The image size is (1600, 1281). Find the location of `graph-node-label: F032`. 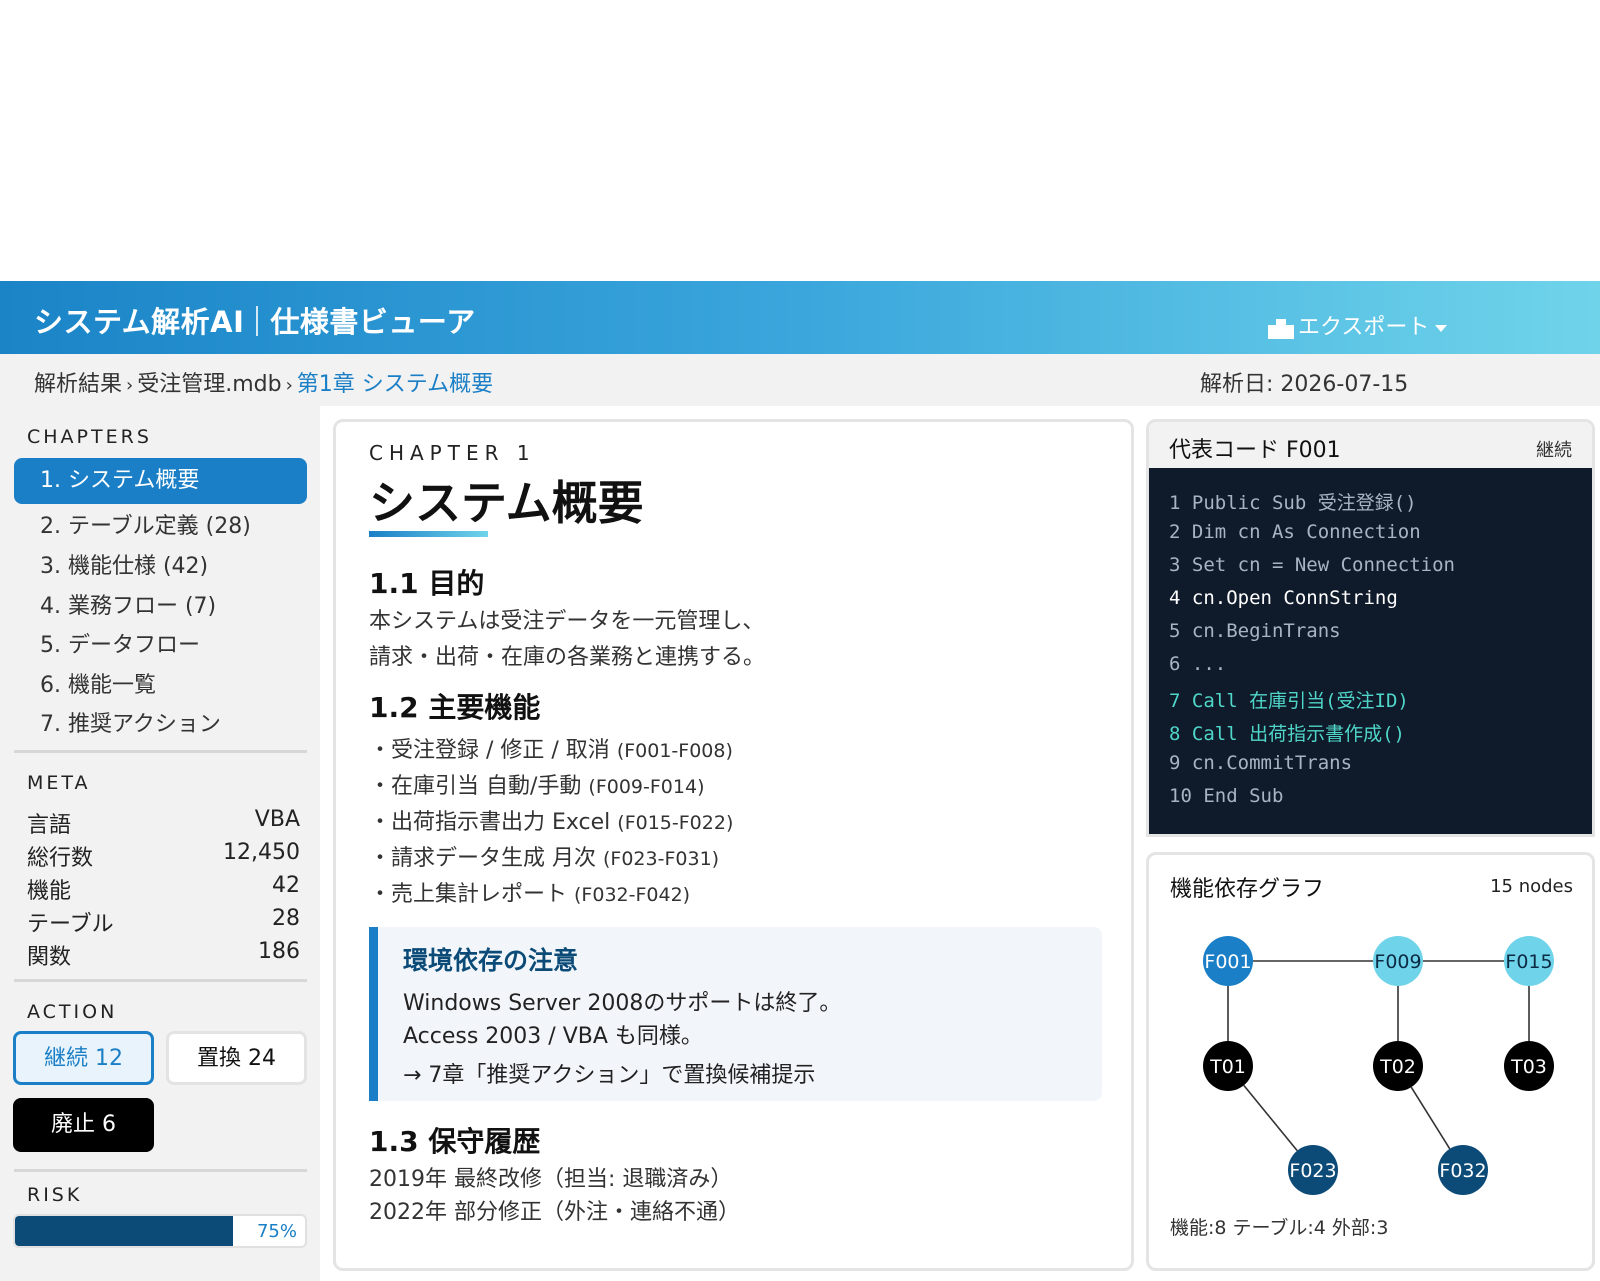

graph-node-label: F032 is located at coordinates (1462, 1171).